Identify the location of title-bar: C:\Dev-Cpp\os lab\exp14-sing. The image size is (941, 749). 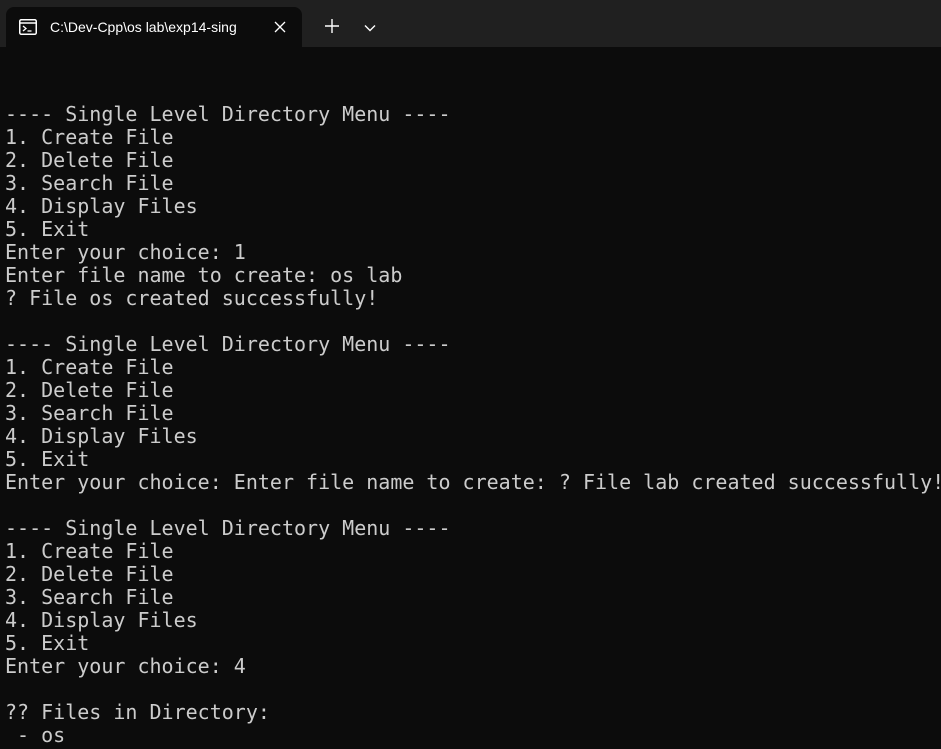
(470, 23).